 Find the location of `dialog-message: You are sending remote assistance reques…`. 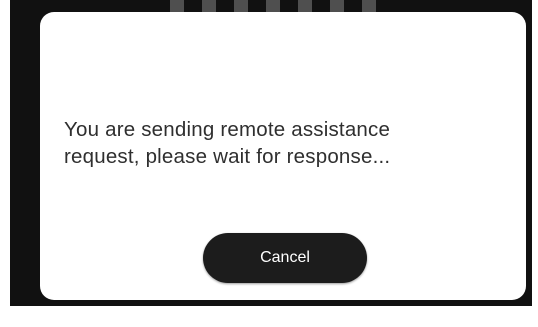

dialog-message: You are sending remote assistance reques… is located at coordinates (227, 143).